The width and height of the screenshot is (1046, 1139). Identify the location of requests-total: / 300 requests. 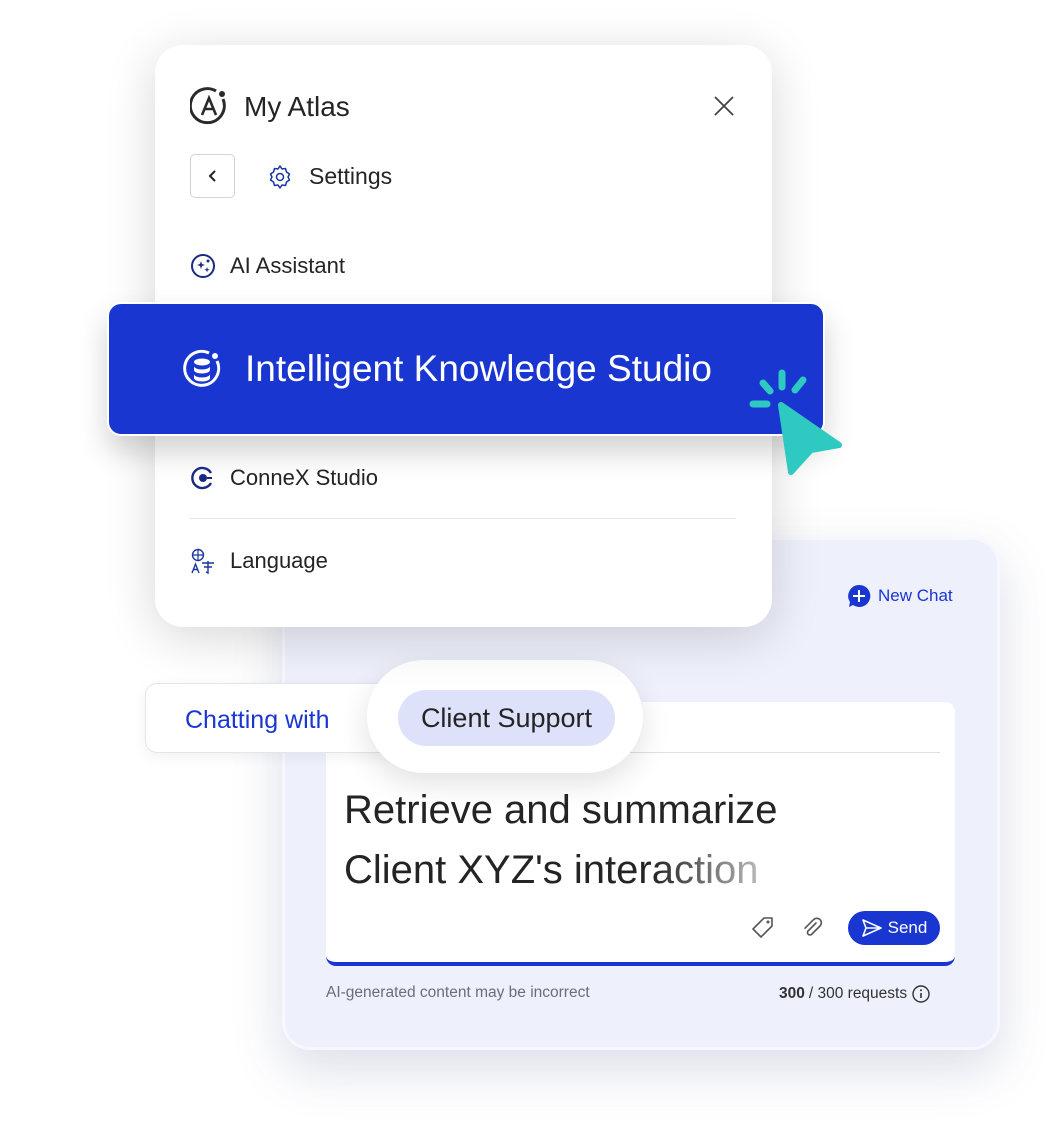
(858, 993).